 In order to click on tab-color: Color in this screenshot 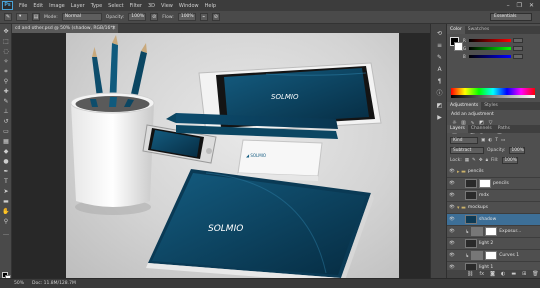, I will do `click(456, 30)`.